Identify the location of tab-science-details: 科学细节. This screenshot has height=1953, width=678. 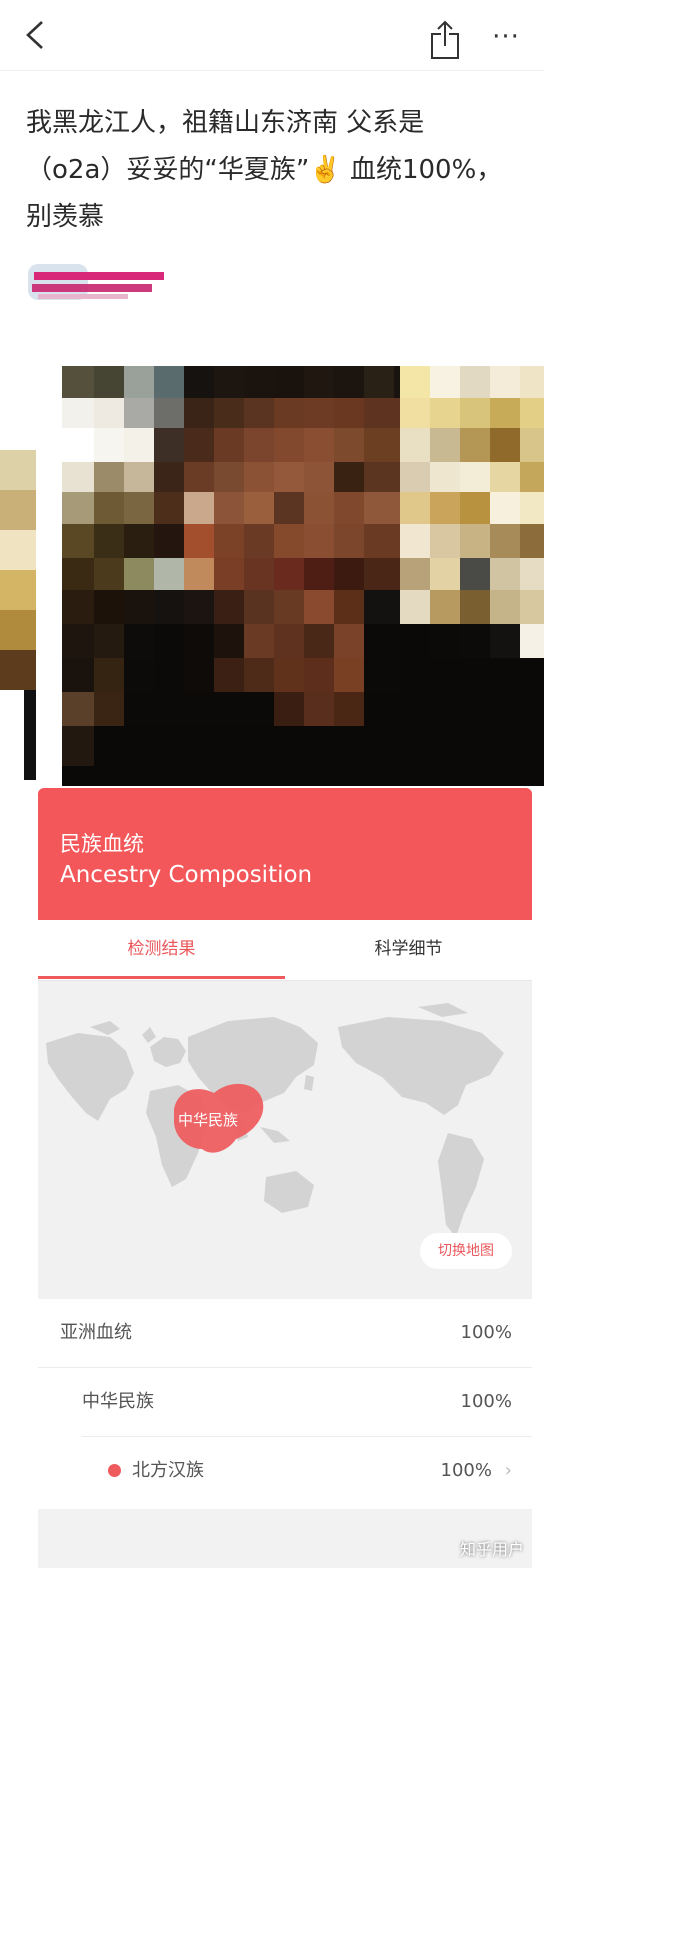
(408, 950).